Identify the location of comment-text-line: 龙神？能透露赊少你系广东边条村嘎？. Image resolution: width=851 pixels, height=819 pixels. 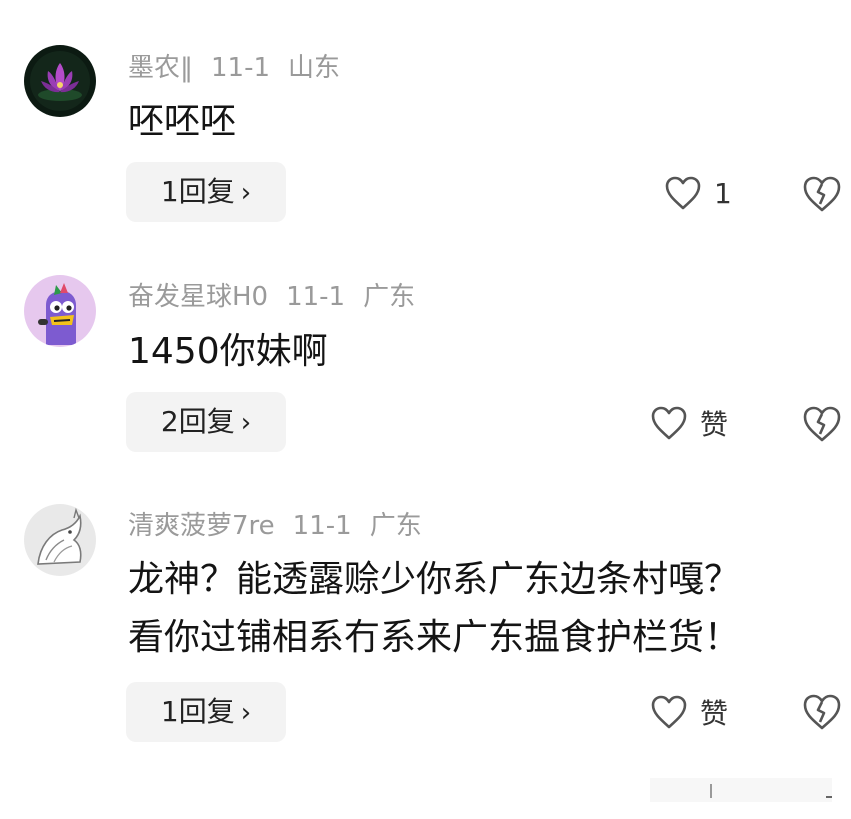
(434, 579).